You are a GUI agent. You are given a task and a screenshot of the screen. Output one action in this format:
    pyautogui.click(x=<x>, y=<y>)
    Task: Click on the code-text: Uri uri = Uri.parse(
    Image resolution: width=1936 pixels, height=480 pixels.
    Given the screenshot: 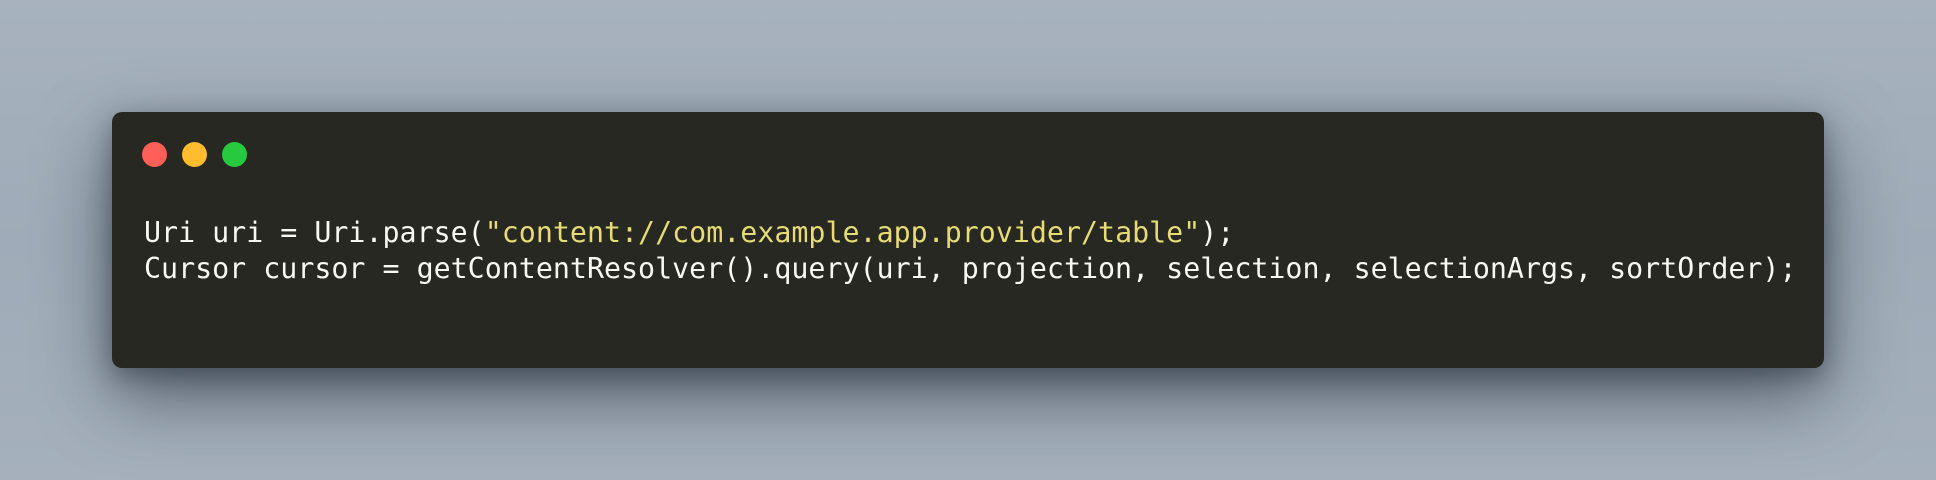 What is the action you would take?
    pyautogui.click(x=314, y=232)
    